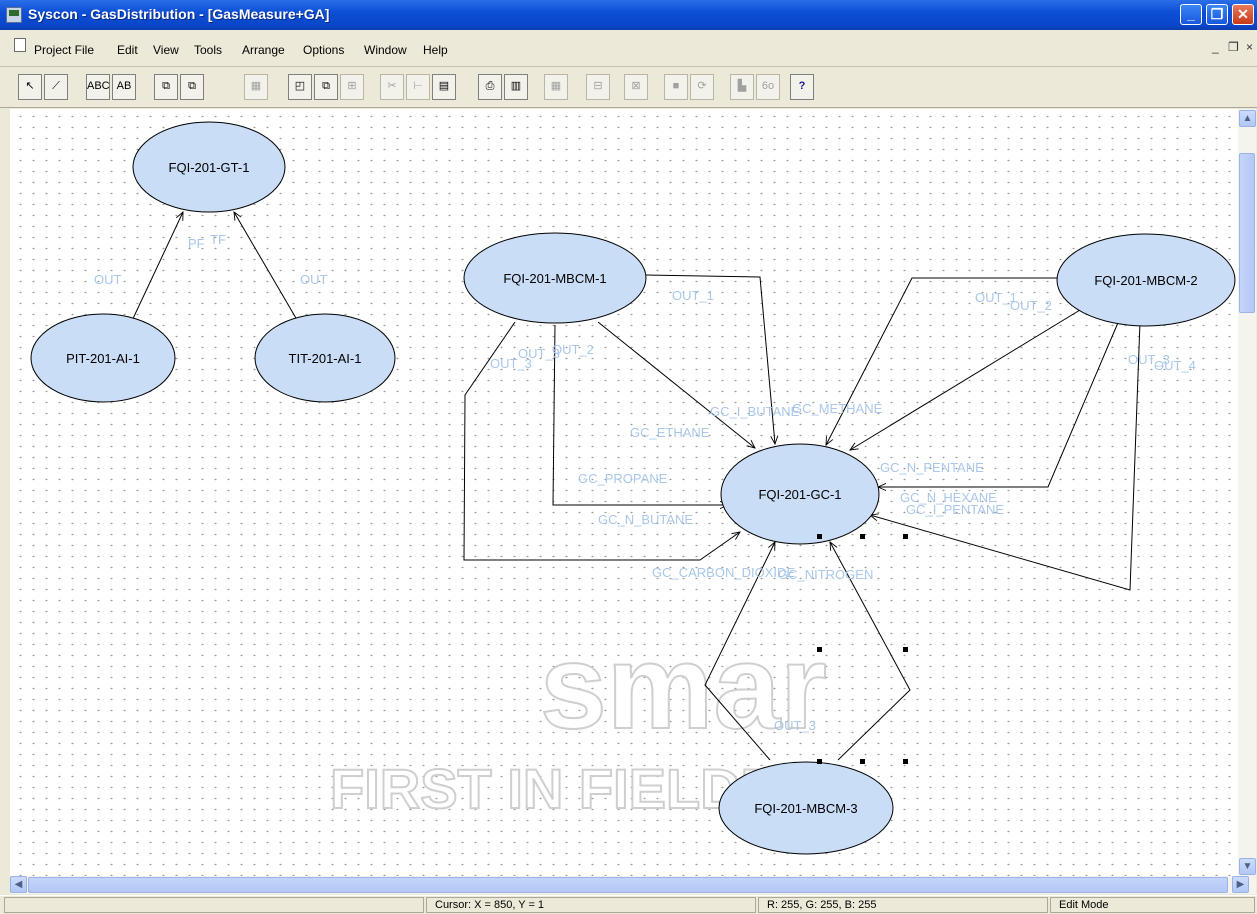 Image resolution: width=1257 pixels, height=914 pixels. I want to click on help-button: ?, so click(802, 87).